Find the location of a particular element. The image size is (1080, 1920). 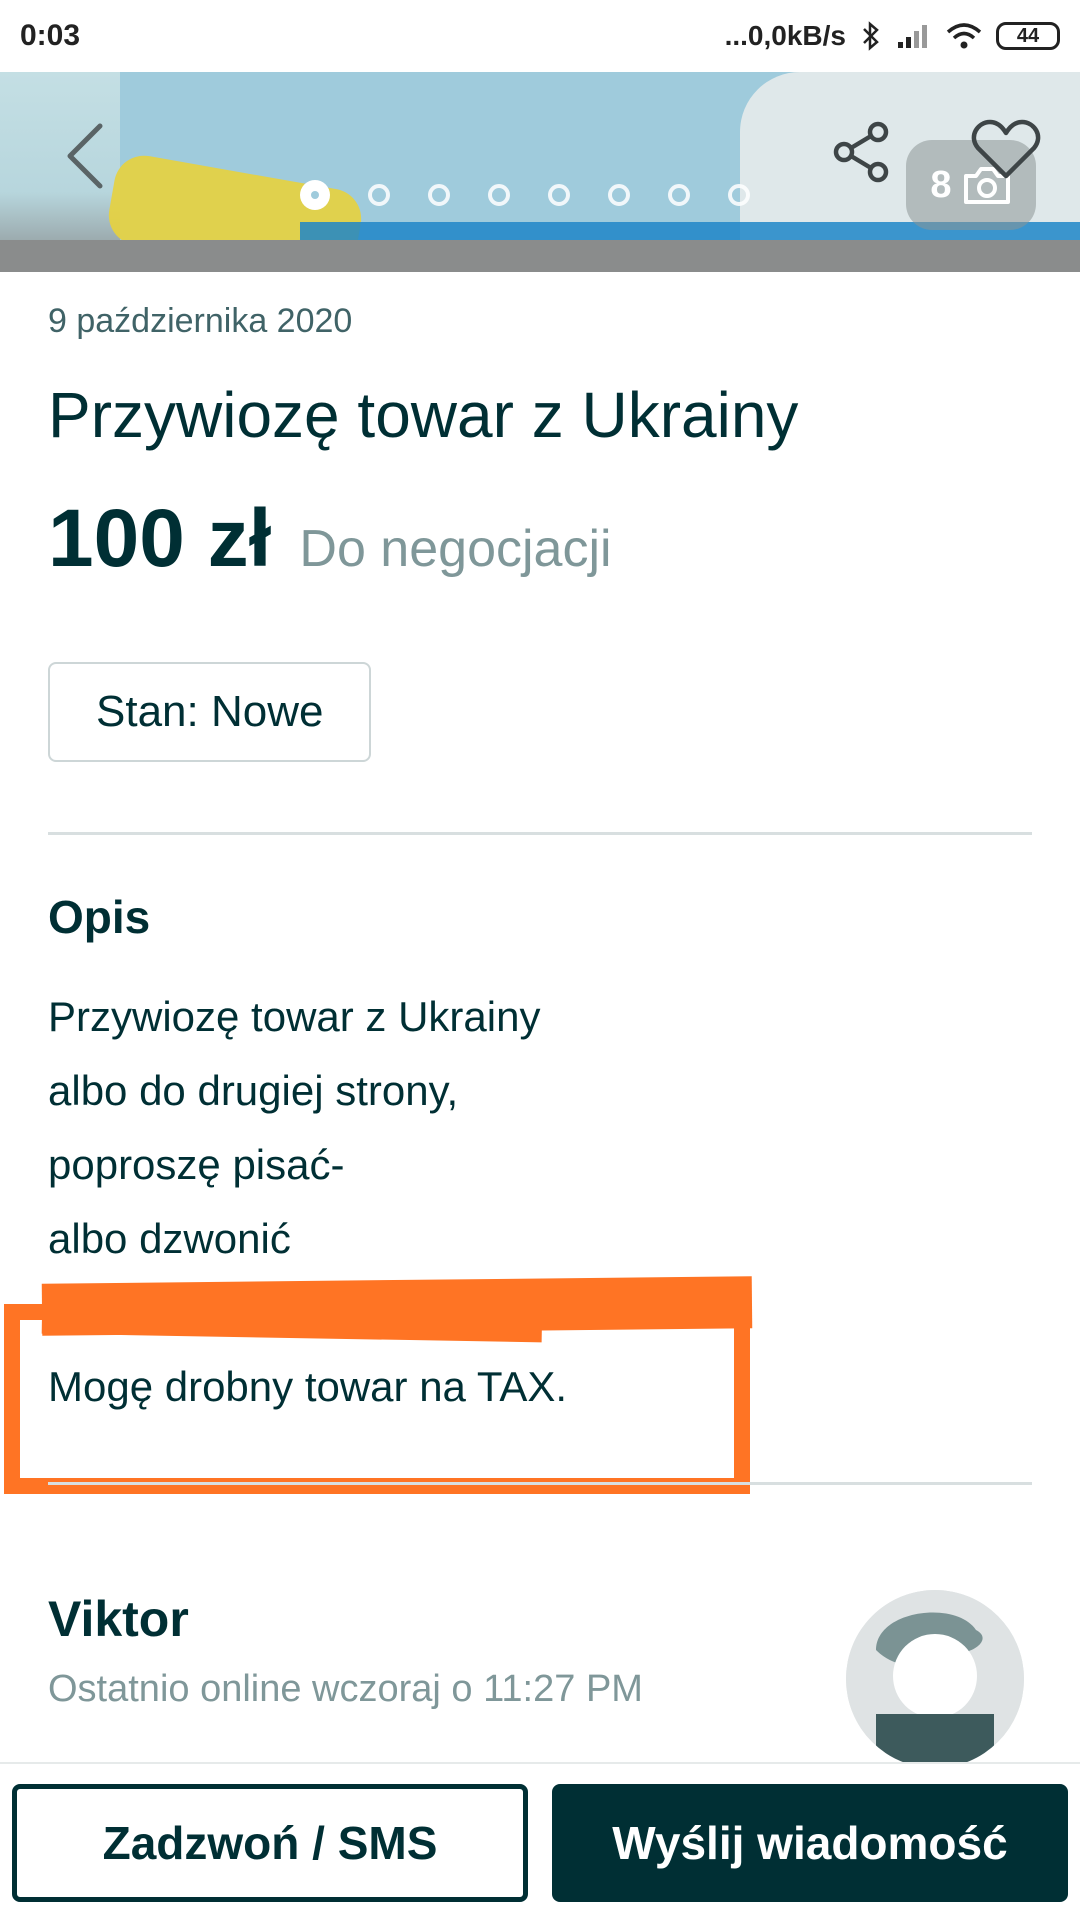

avatar is located at coordinates (935, 1679).